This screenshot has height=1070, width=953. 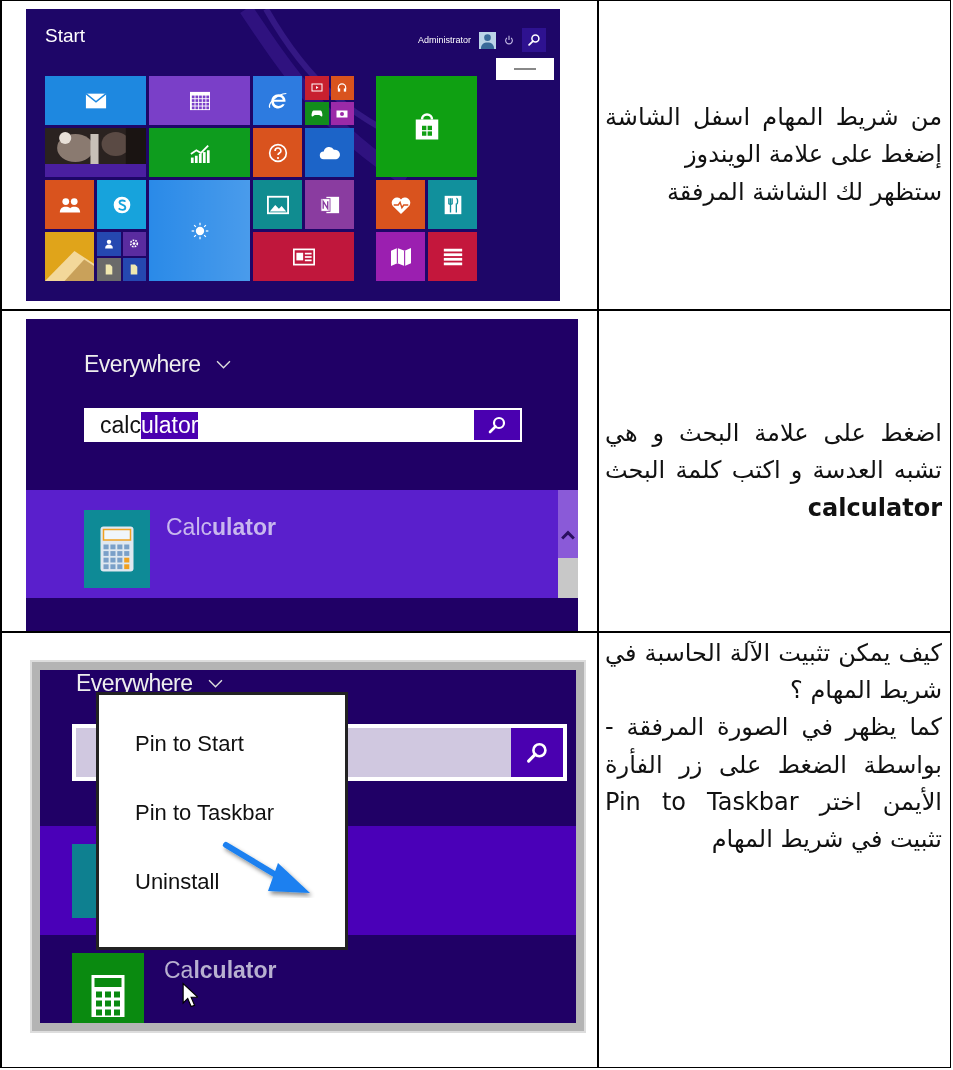 I want to click on instruction-text: كيف يمكن تثبيت الآلة الحاسبة في شريط المهام ؟, so click(x=773, y=672).